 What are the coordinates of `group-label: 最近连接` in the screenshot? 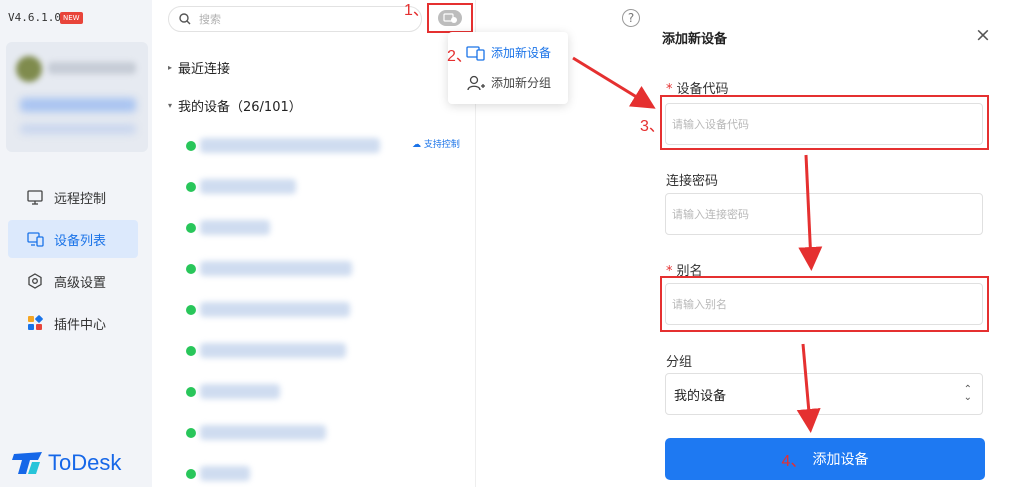 It's located at (204, 69).